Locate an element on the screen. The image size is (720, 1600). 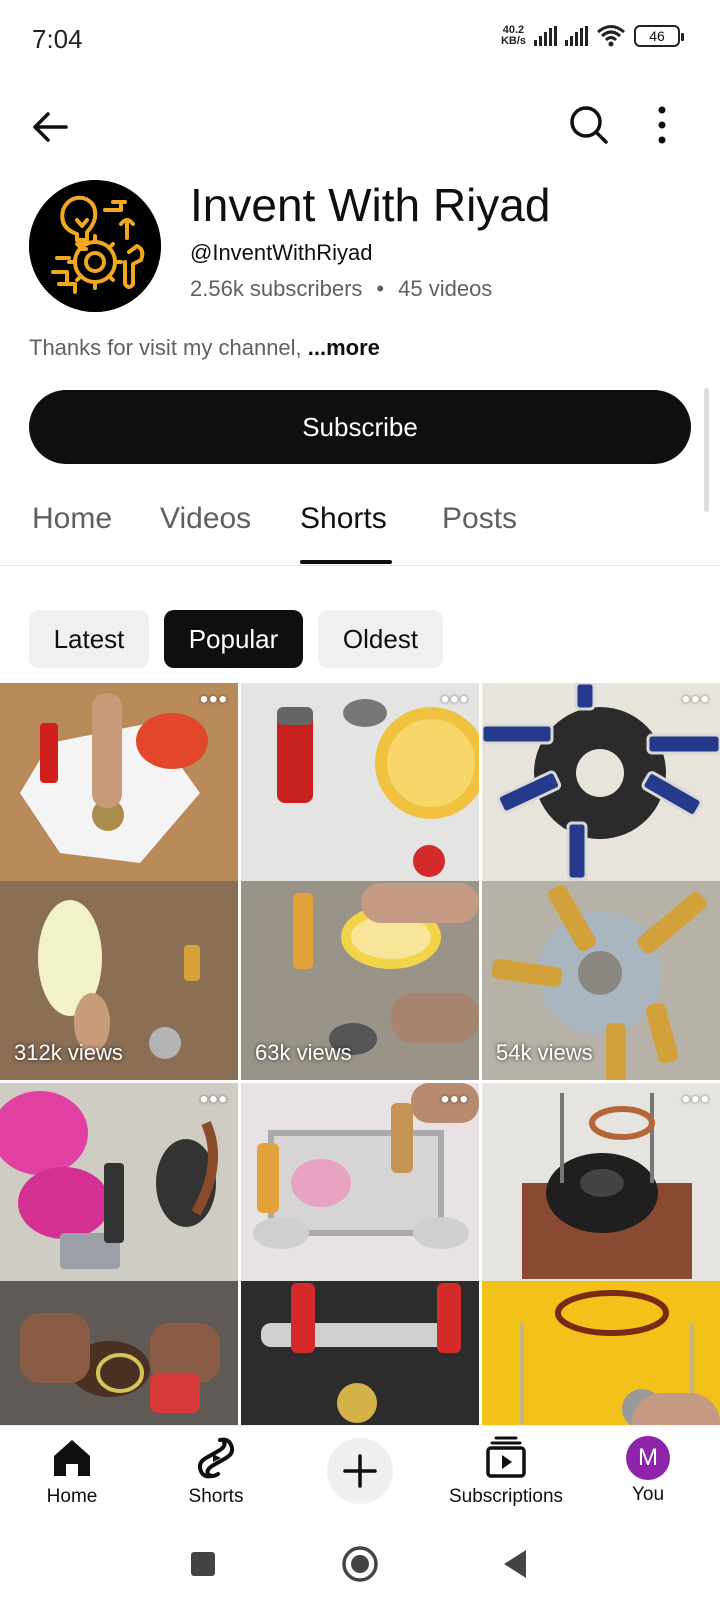
battery-lemon-thumbnail is located at coordinates (360, 881).